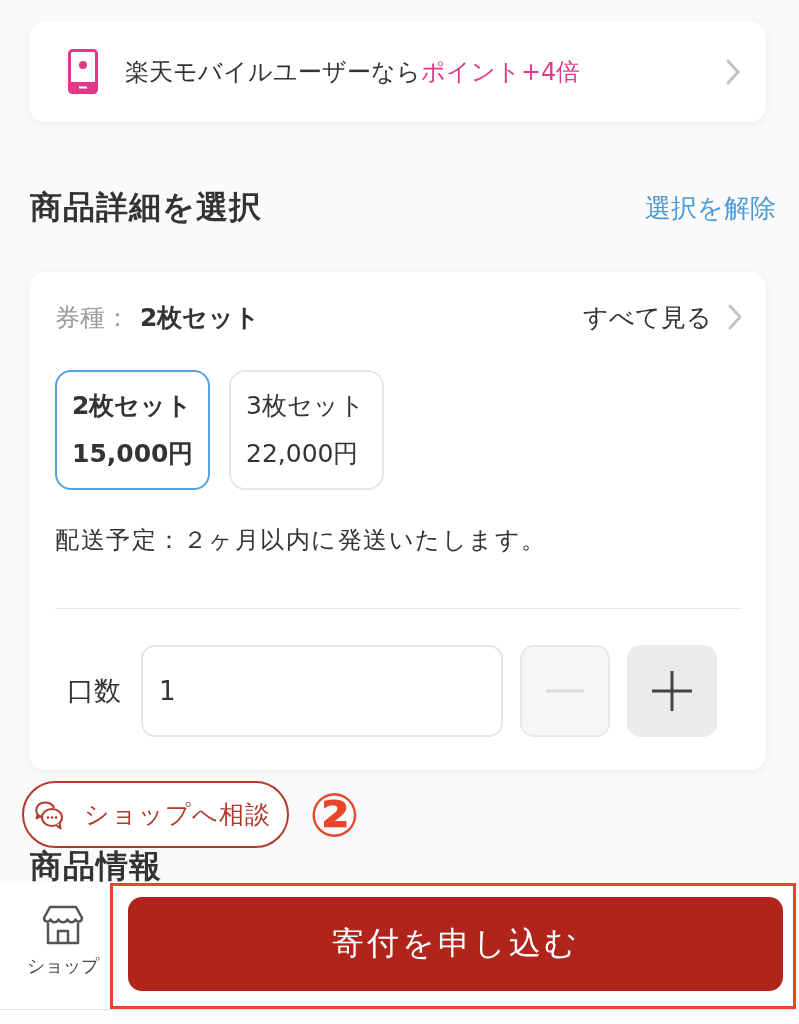  What do you see at coordinates (155, 814) in the screenshot?
I see `shop-consult-button: ショップへ相談` at bounding box center [155, 814].